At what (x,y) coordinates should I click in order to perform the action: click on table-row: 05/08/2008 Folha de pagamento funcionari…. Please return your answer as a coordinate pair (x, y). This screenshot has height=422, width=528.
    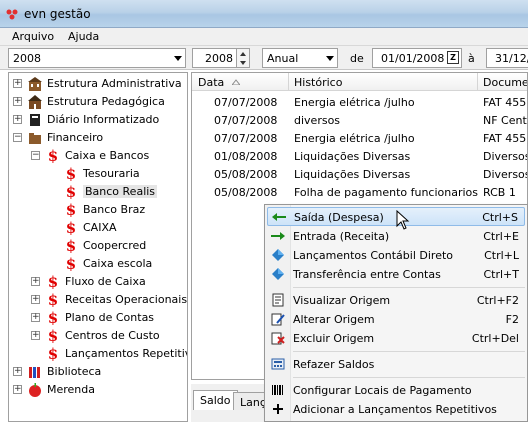
    Looking at the image, I should click on (359, 192).